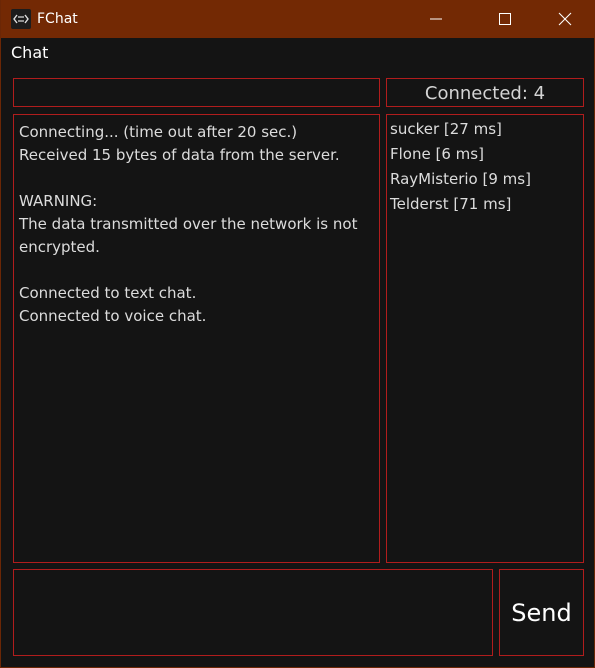 Image resolution: width=595 pixels, height=668 pixels. What do you see at coordinates (485, 204) in the screenshot?
I see `user-list-item: Telderst [71 ms]` at bounding box center [485, 204].